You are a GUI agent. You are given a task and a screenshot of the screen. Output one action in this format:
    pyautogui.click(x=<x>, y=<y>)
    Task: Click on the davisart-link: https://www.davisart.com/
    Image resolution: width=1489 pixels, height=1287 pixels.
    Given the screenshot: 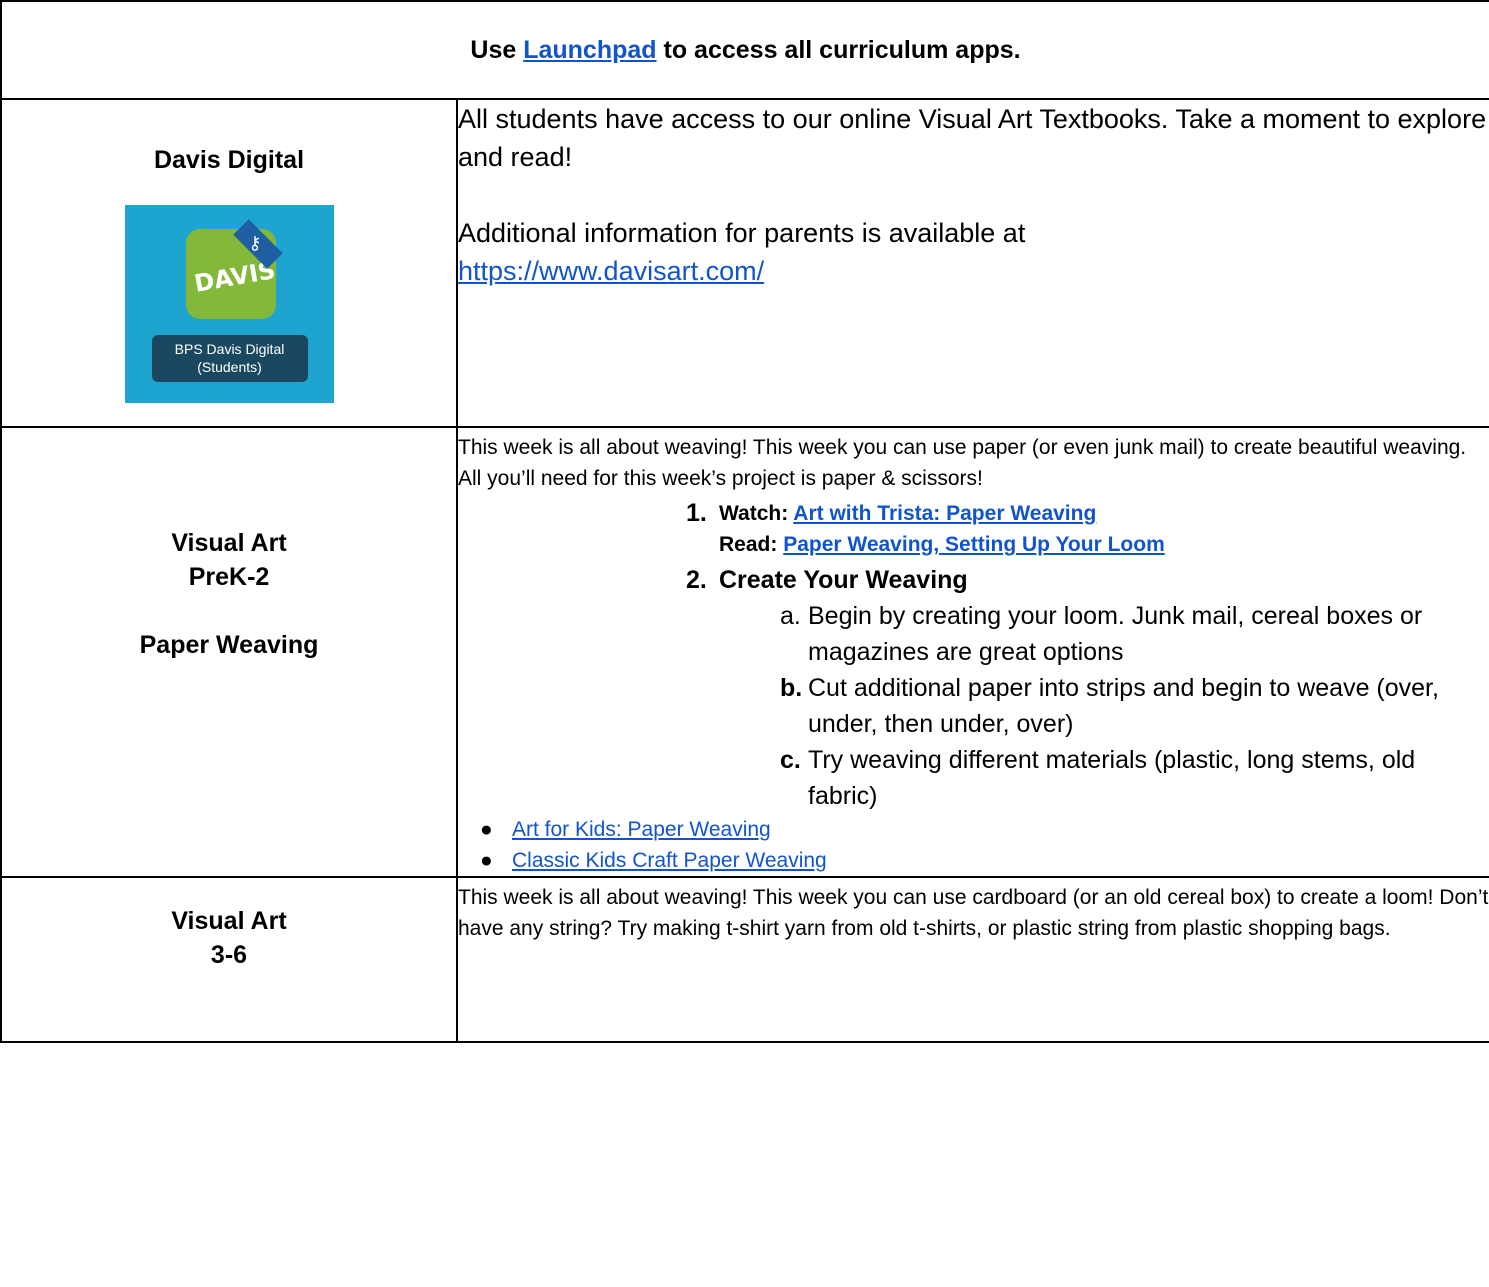 What is the action you would take?
    pyautogui.click(x=611, y=271)
    